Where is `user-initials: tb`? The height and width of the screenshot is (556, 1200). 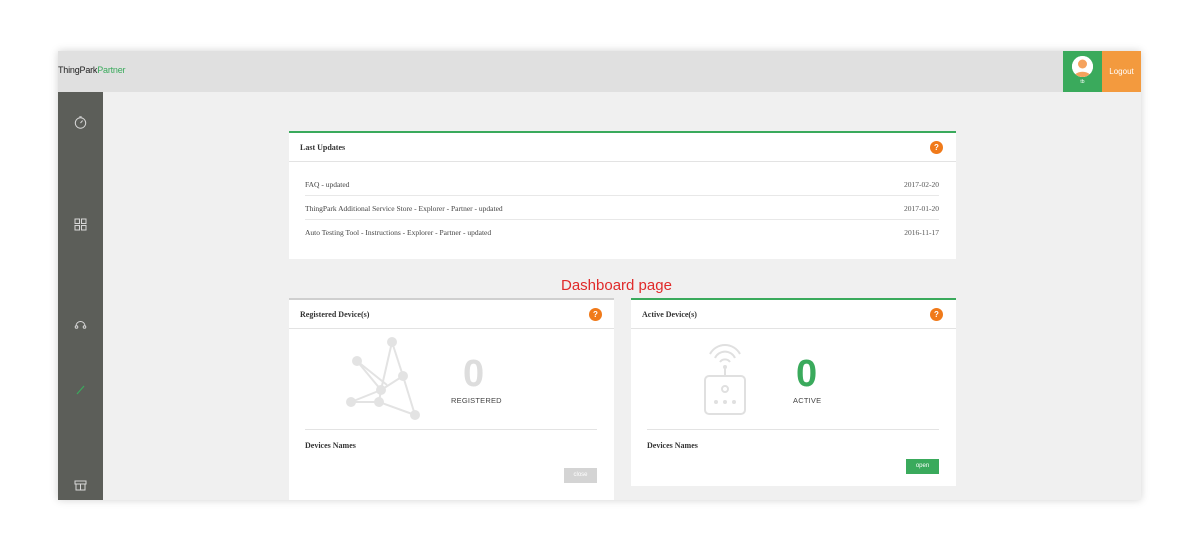 user-initials: tb is located at coordinates (1082, 82).